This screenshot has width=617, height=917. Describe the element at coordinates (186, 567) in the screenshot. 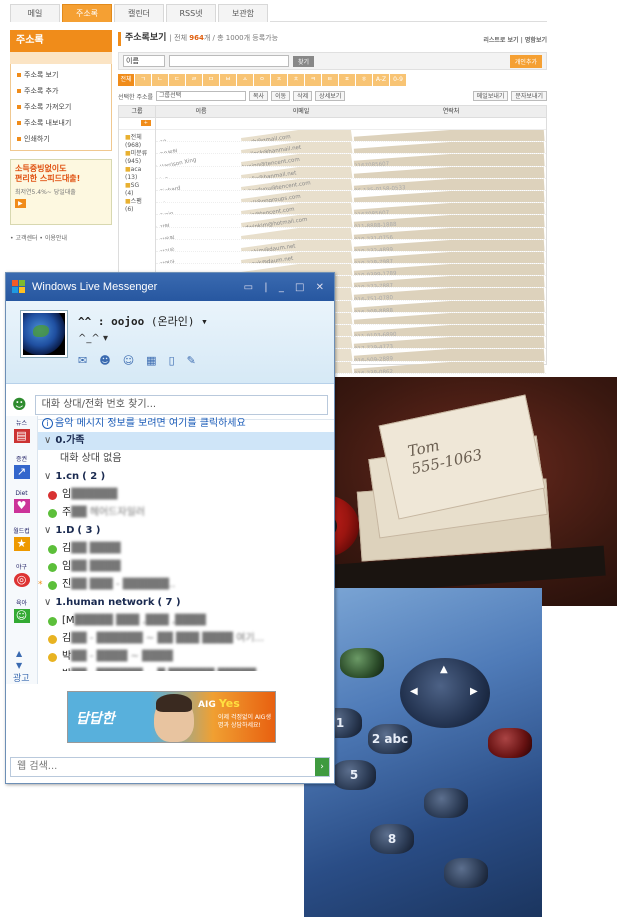

I see `contact-item: 임██ ████` at that location.